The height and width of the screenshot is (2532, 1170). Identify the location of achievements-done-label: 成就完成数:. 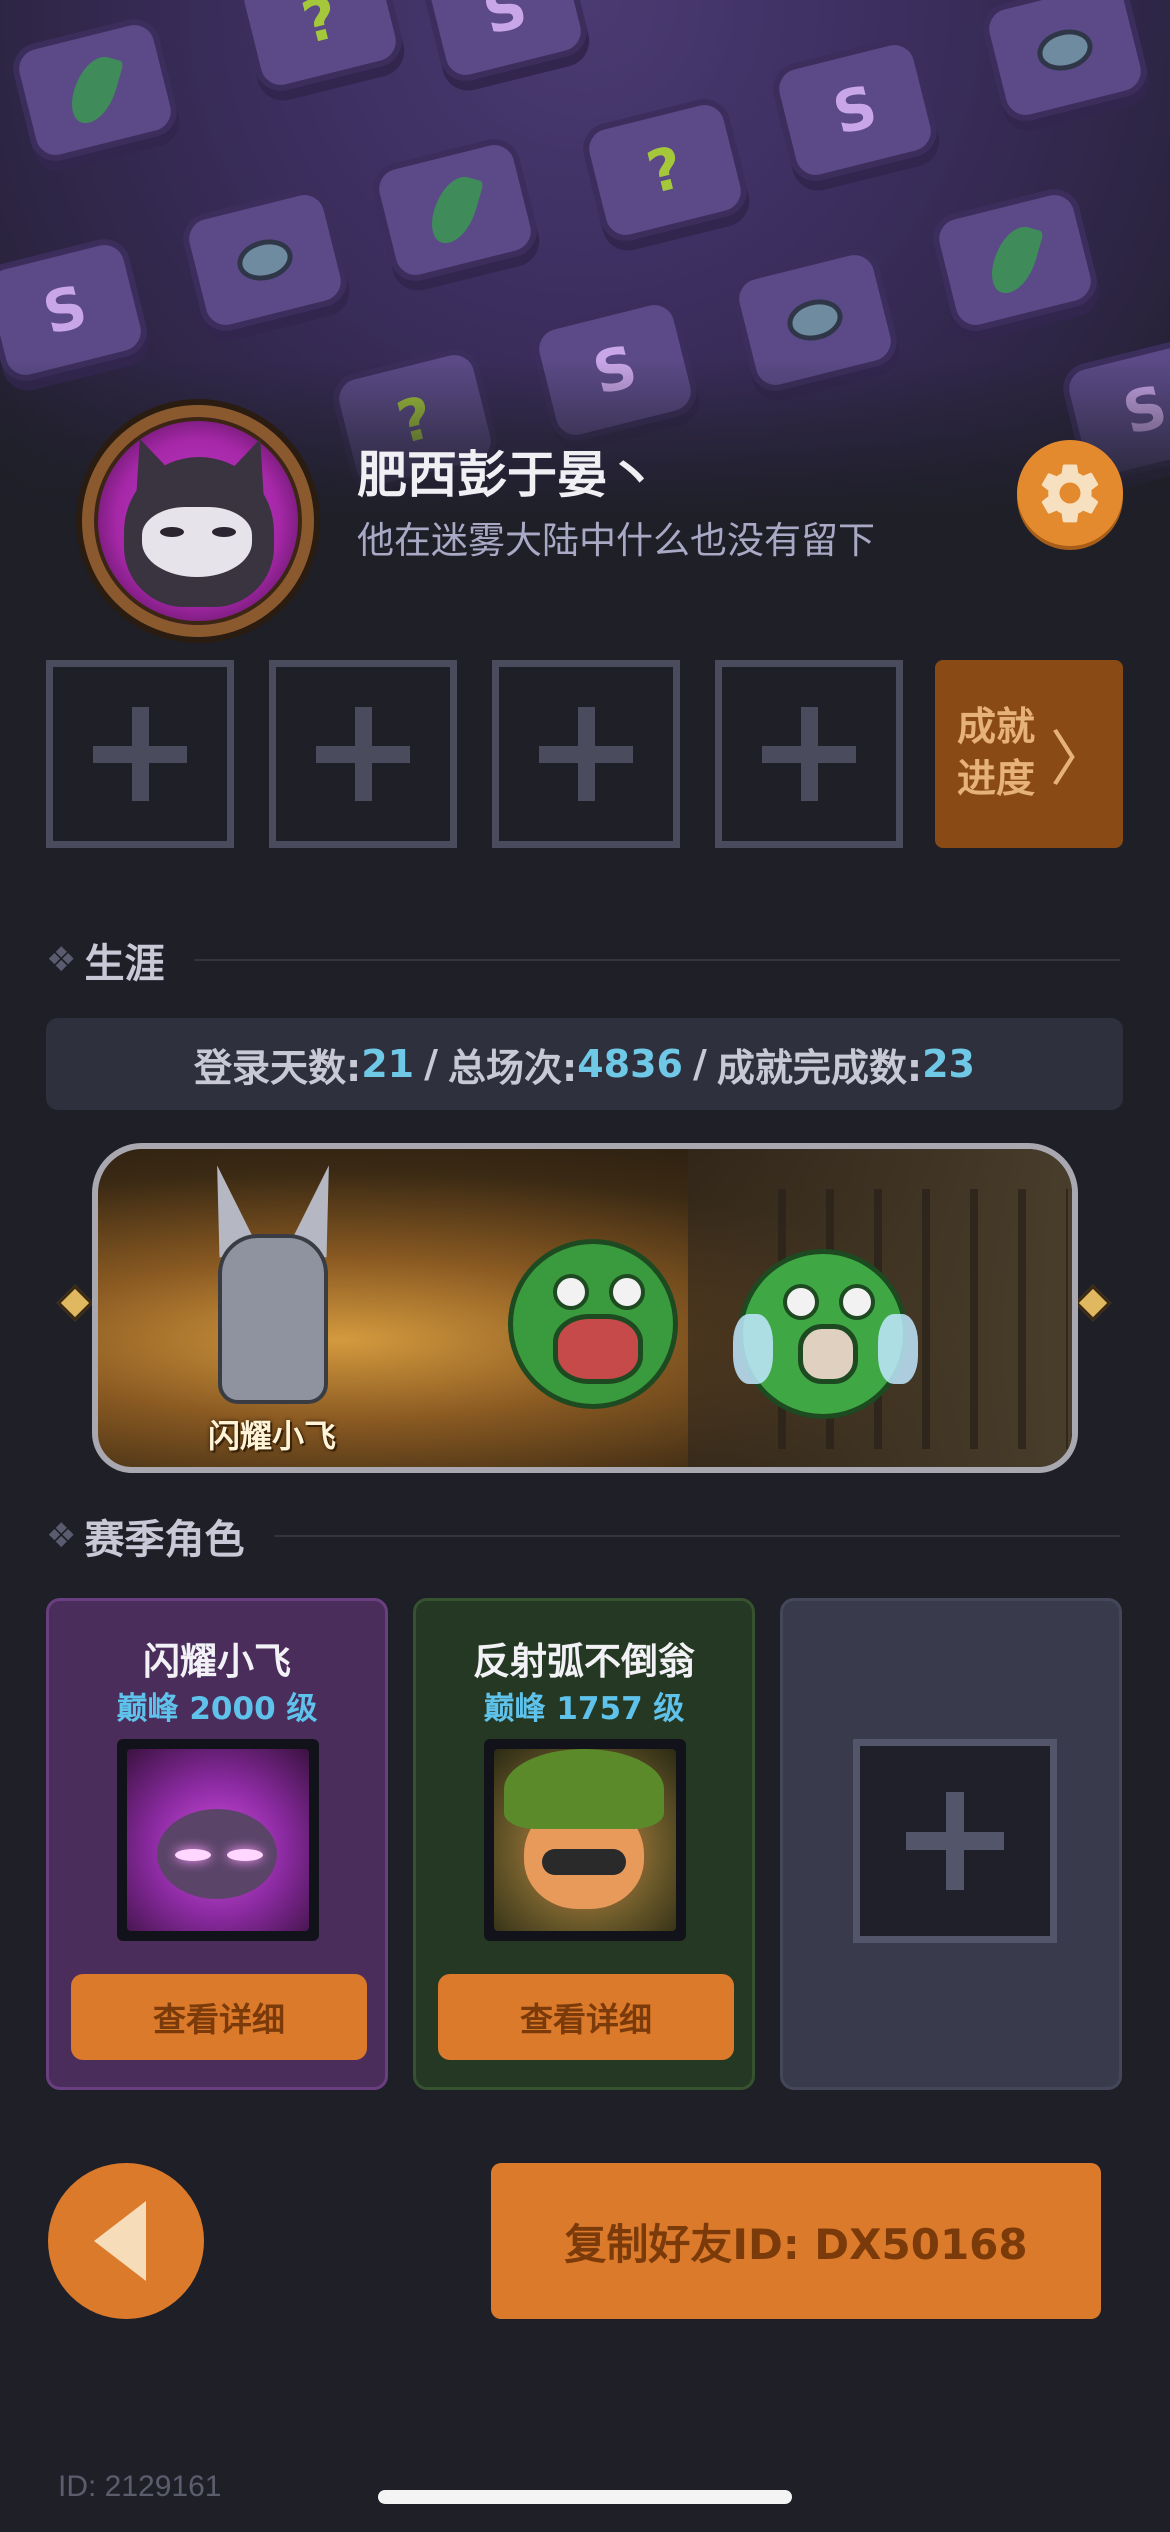
(819, 1067).